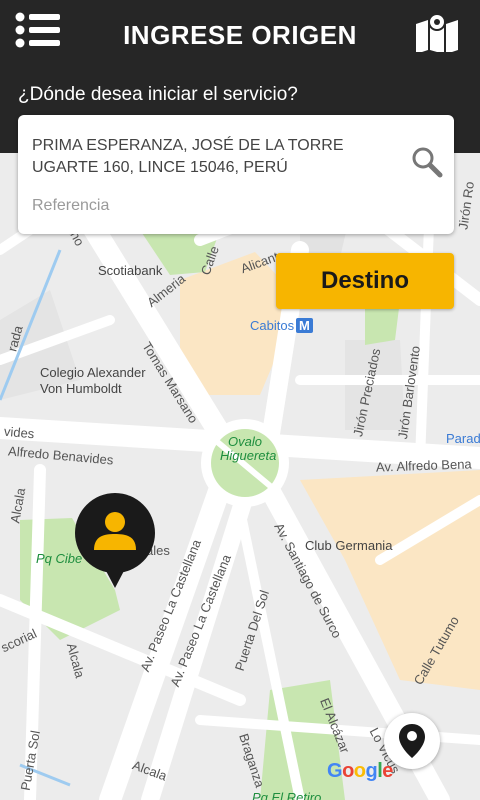 The image size is (480, 800). Describe the element at coordinates (438, 33) in the screenshot. I see `folded-map-icon` at that location.